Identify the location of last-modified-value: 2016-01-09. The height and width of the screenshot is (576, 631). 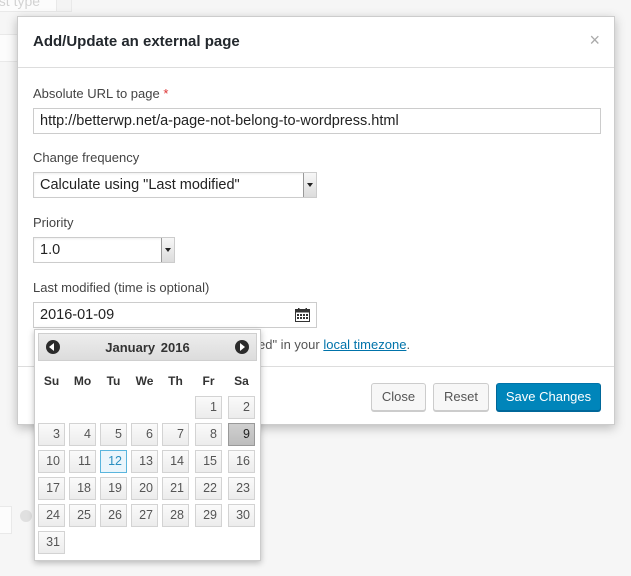
(77, 315).